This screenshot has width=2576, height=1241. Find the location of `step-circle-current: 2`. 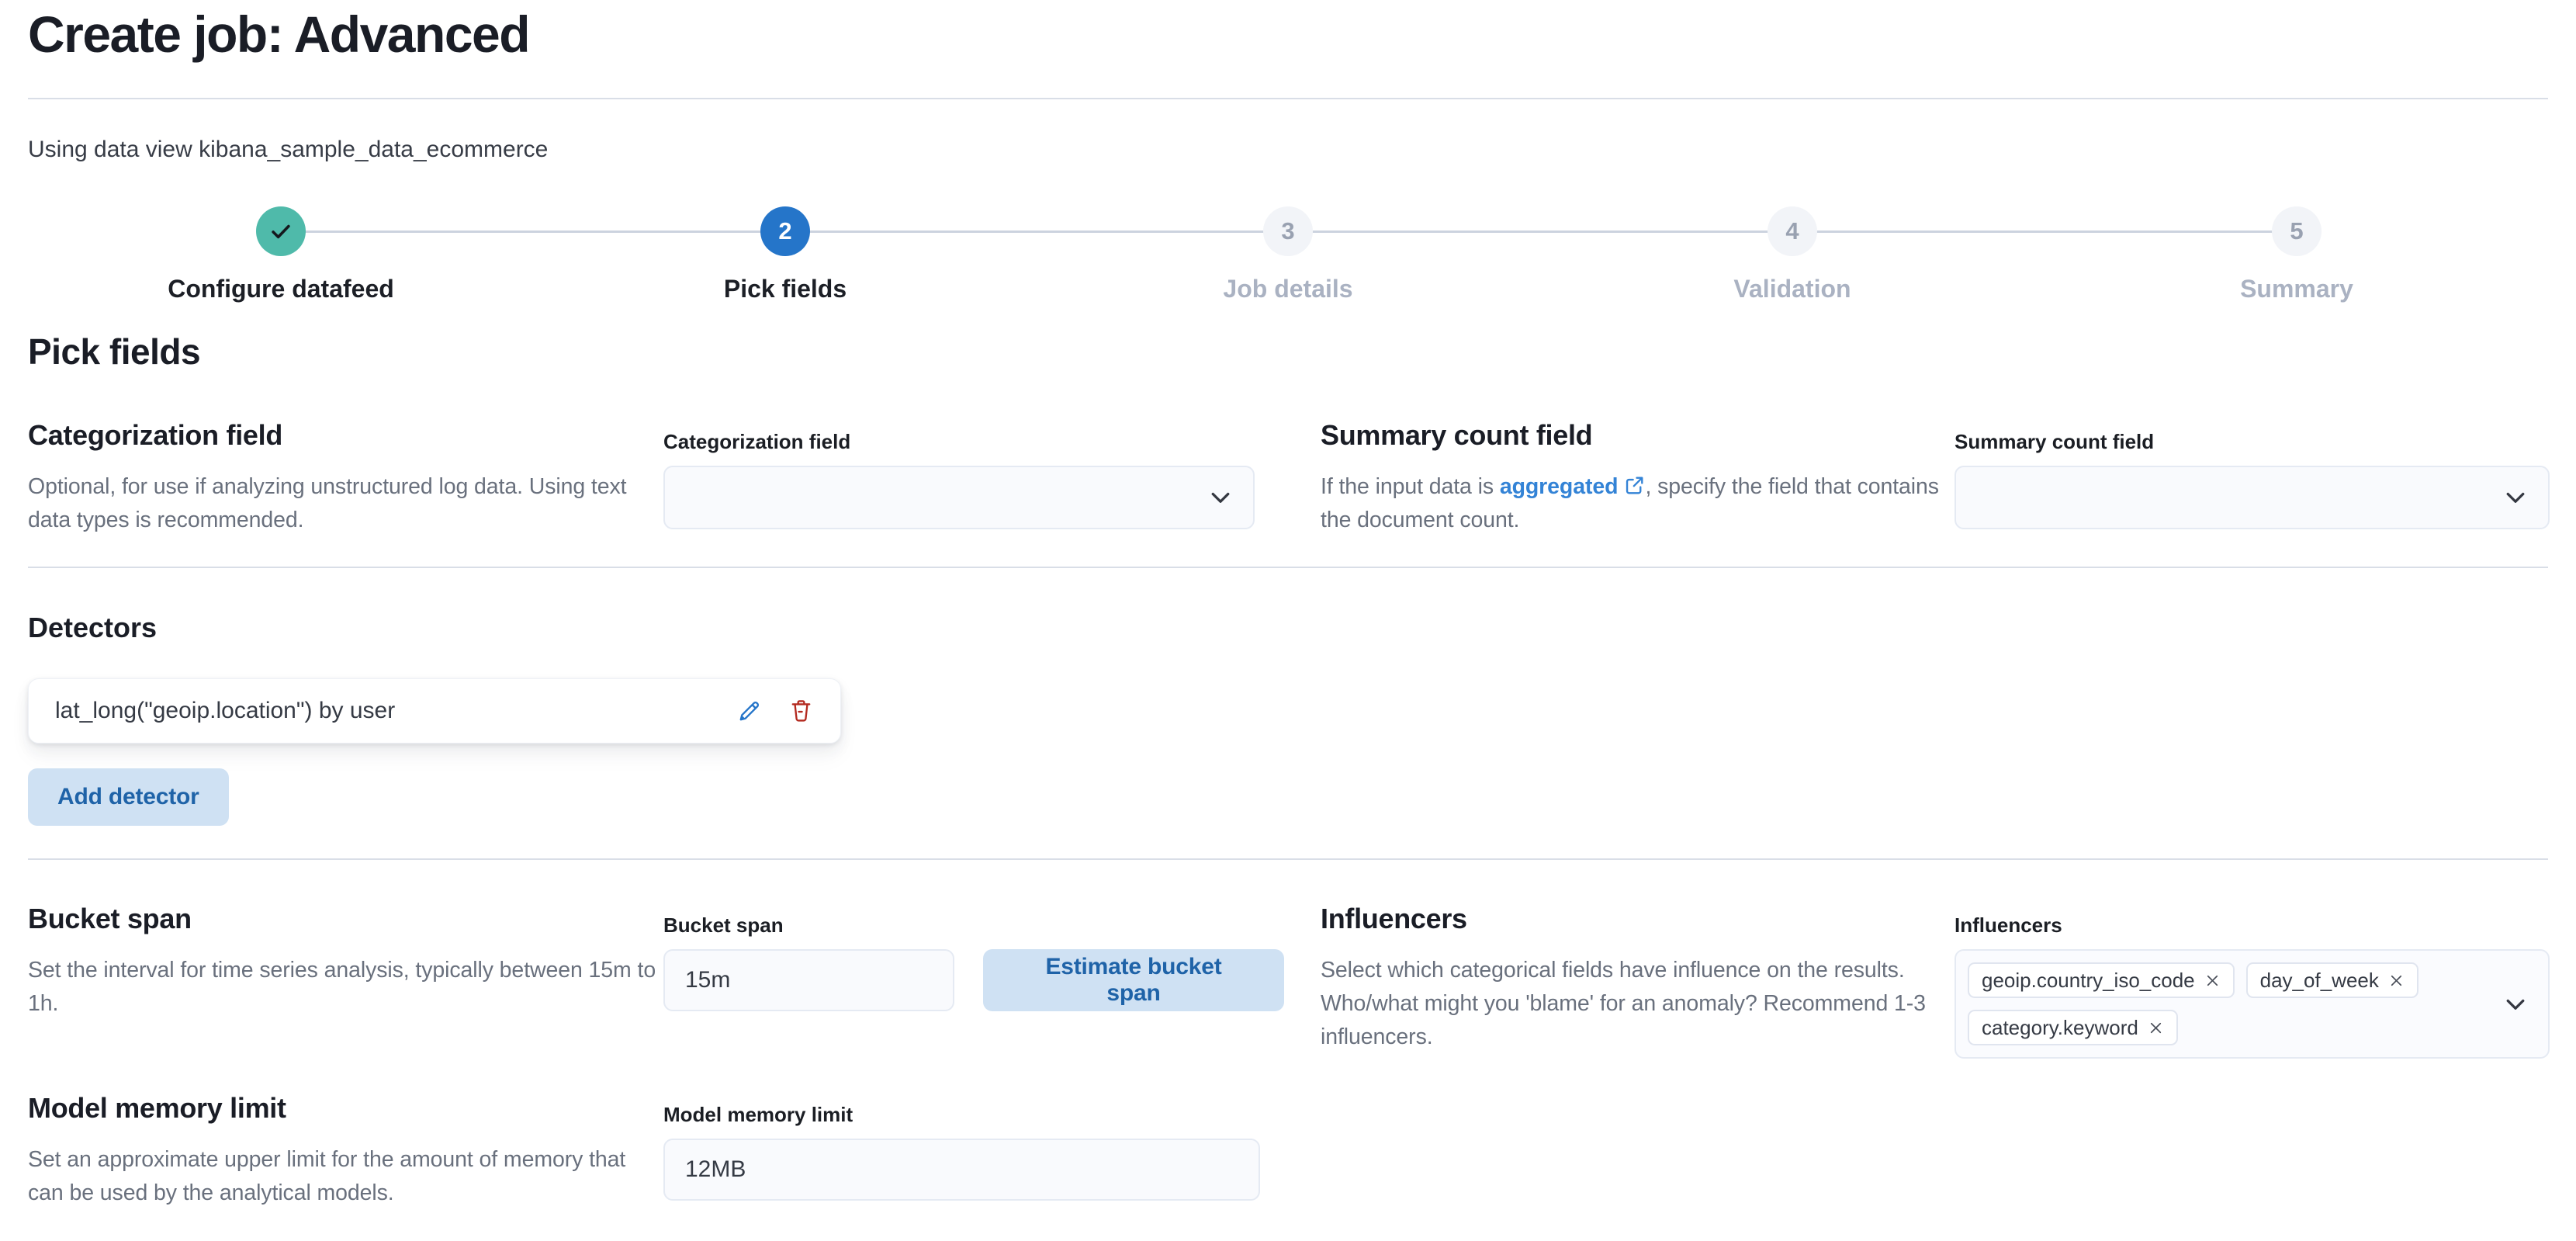

step-circle-current: 2 is located at coordinates (785, 231).